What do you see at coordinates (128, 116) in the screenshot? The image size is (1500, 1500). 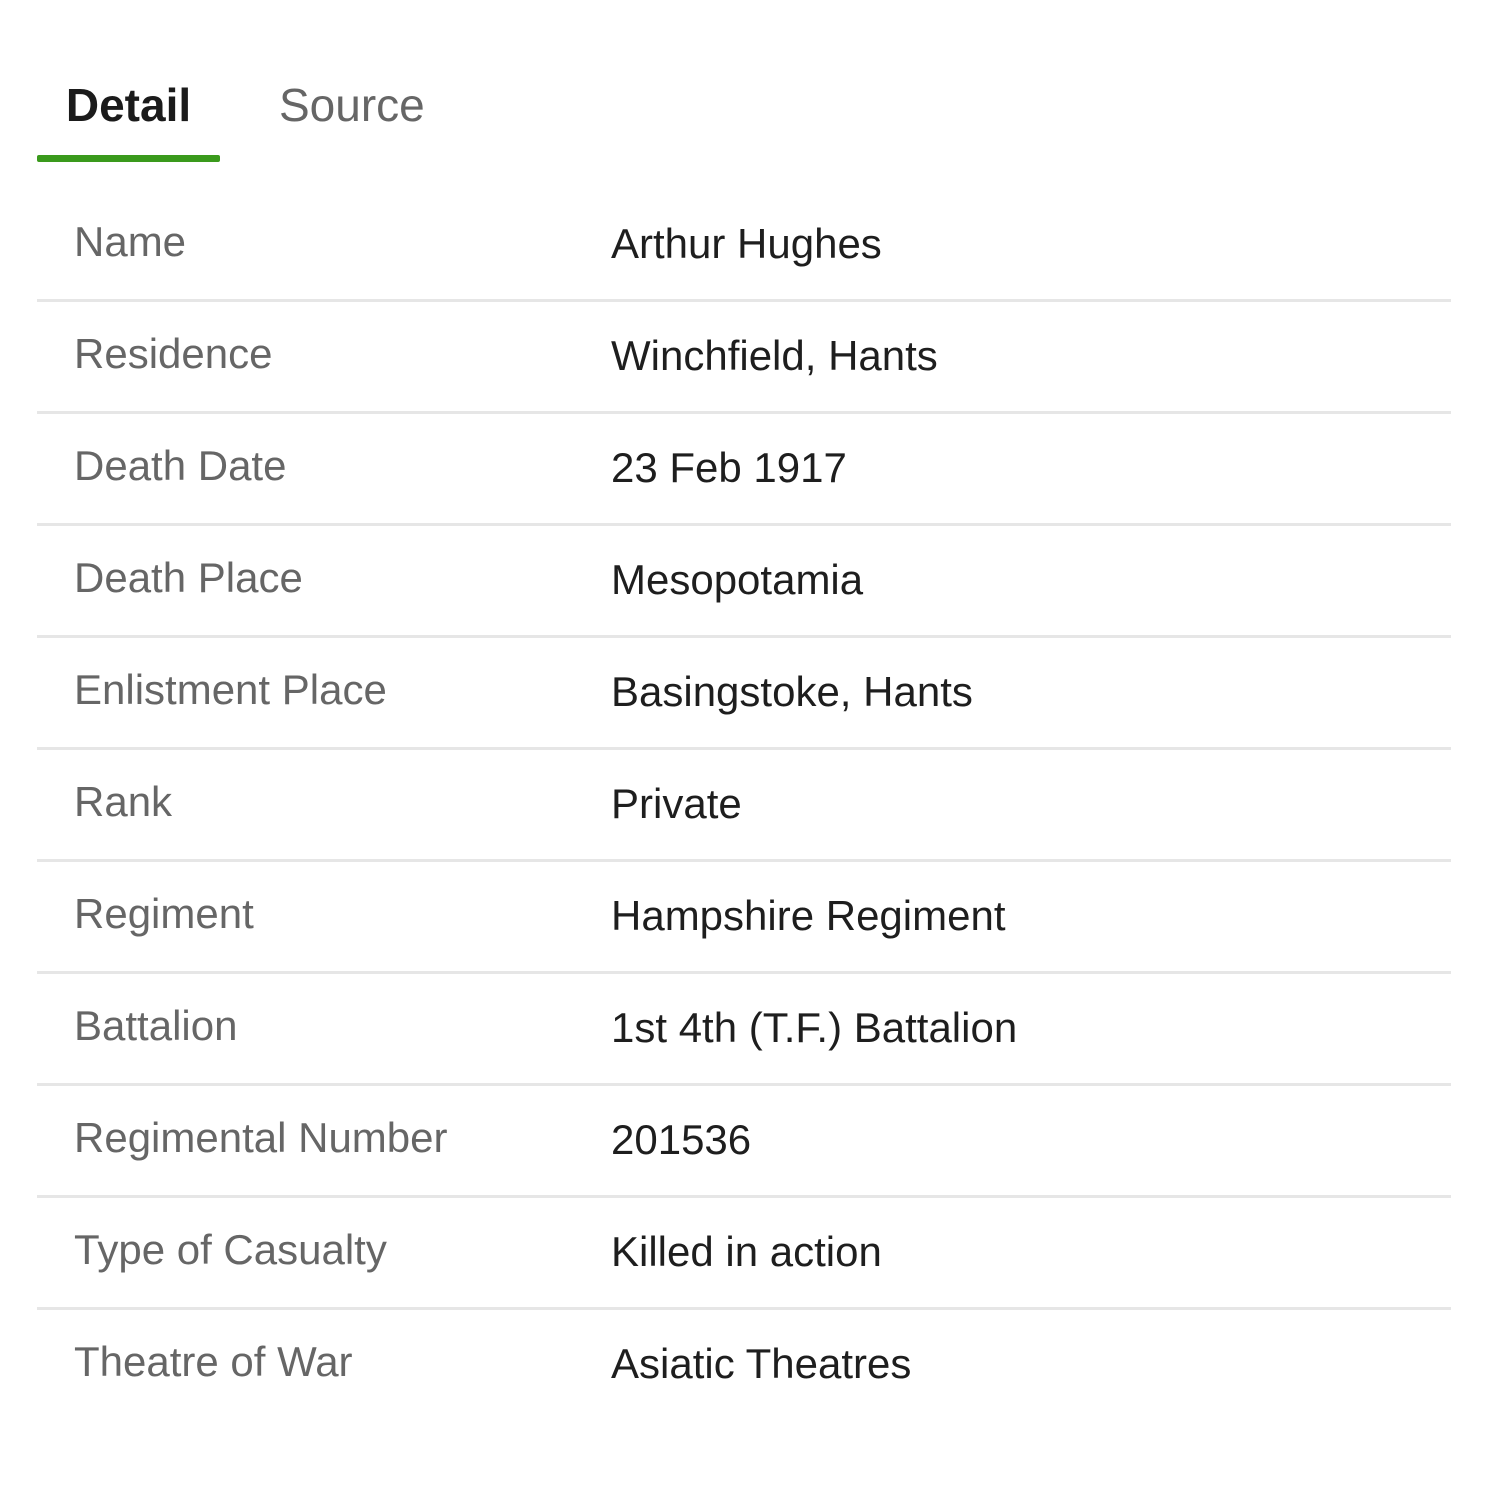 I see `tab-detail: Detail` at bounding box center [128, 116].